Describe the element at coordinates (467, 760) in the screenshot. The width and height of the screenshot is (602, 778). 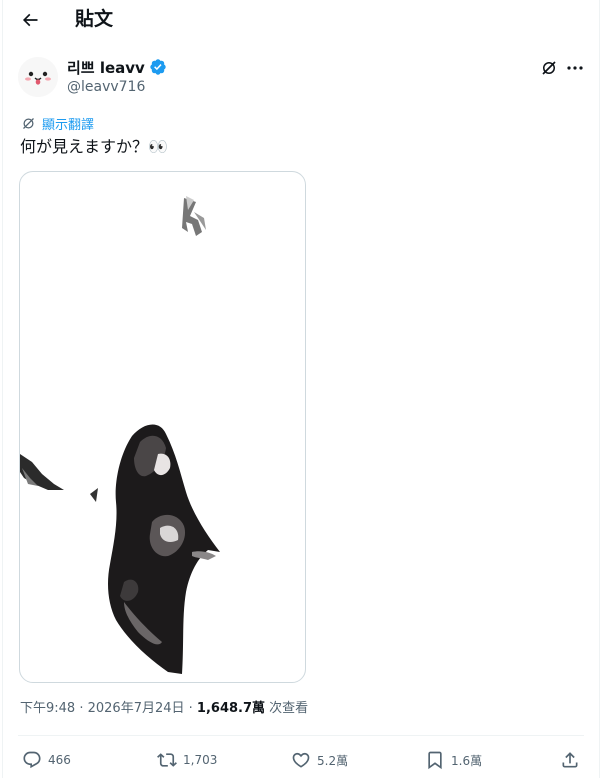
I see `bookmark-count: 1.6萬` at that location.